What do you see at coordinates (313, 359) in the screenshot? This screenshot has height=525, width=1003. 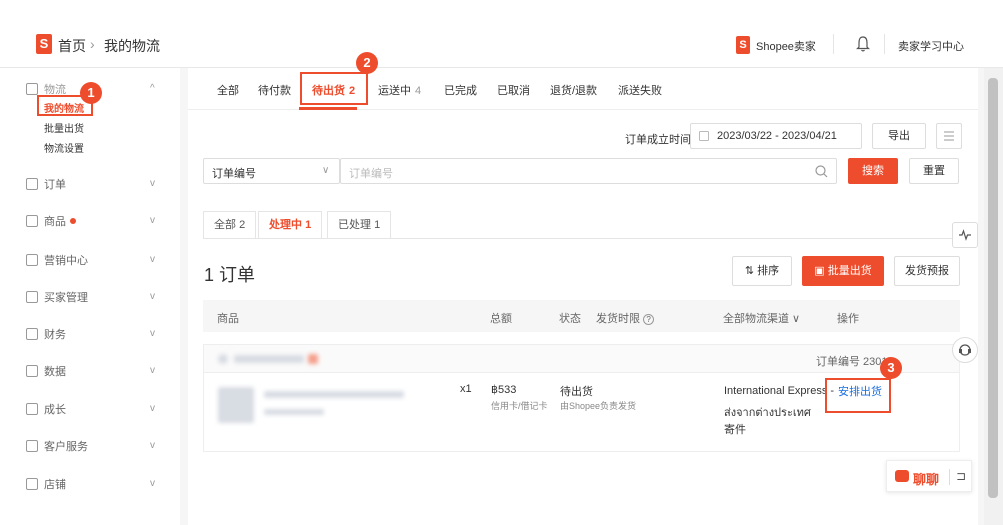 I see `chat-icon` at bounding box center [313, 359].